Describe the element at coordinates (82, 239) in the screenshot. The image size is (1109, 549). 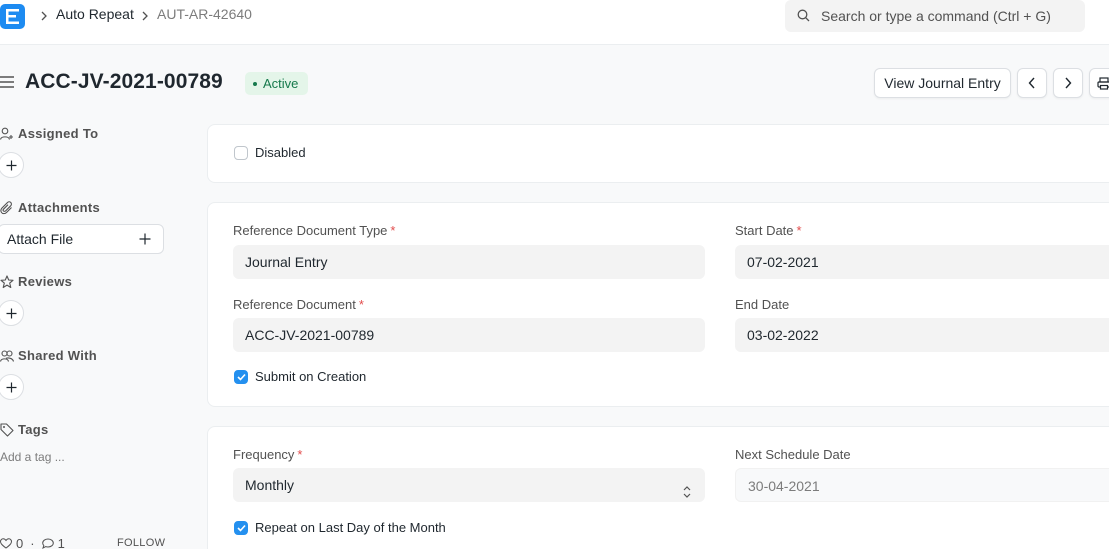
I see `attach-file-button: Attach File` at that location.